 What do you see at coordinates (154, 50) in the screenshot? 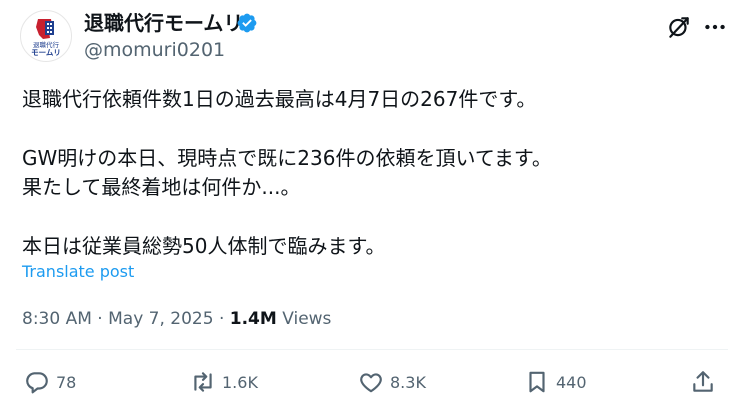
I see `author-handle: @momuri0201` at bounding box center [154, 50].